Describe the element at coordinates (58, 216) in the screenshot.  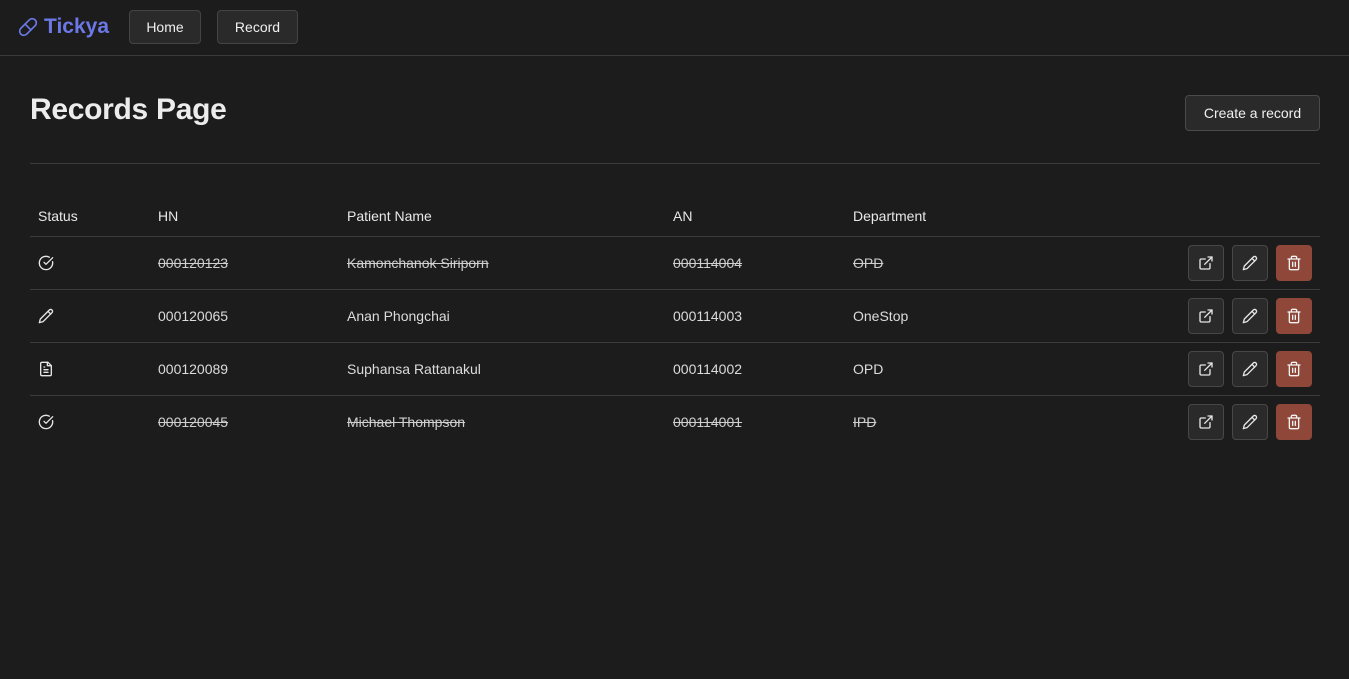
I see `column-header-status: Status` at that location.